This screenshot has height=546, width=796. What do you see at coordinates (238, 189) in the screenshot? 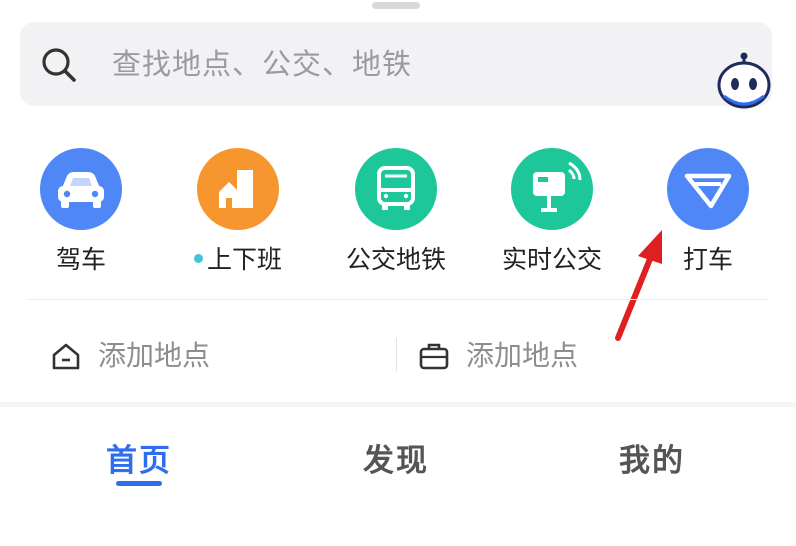
I see `commute-icon` at bounding box center [238, 189].